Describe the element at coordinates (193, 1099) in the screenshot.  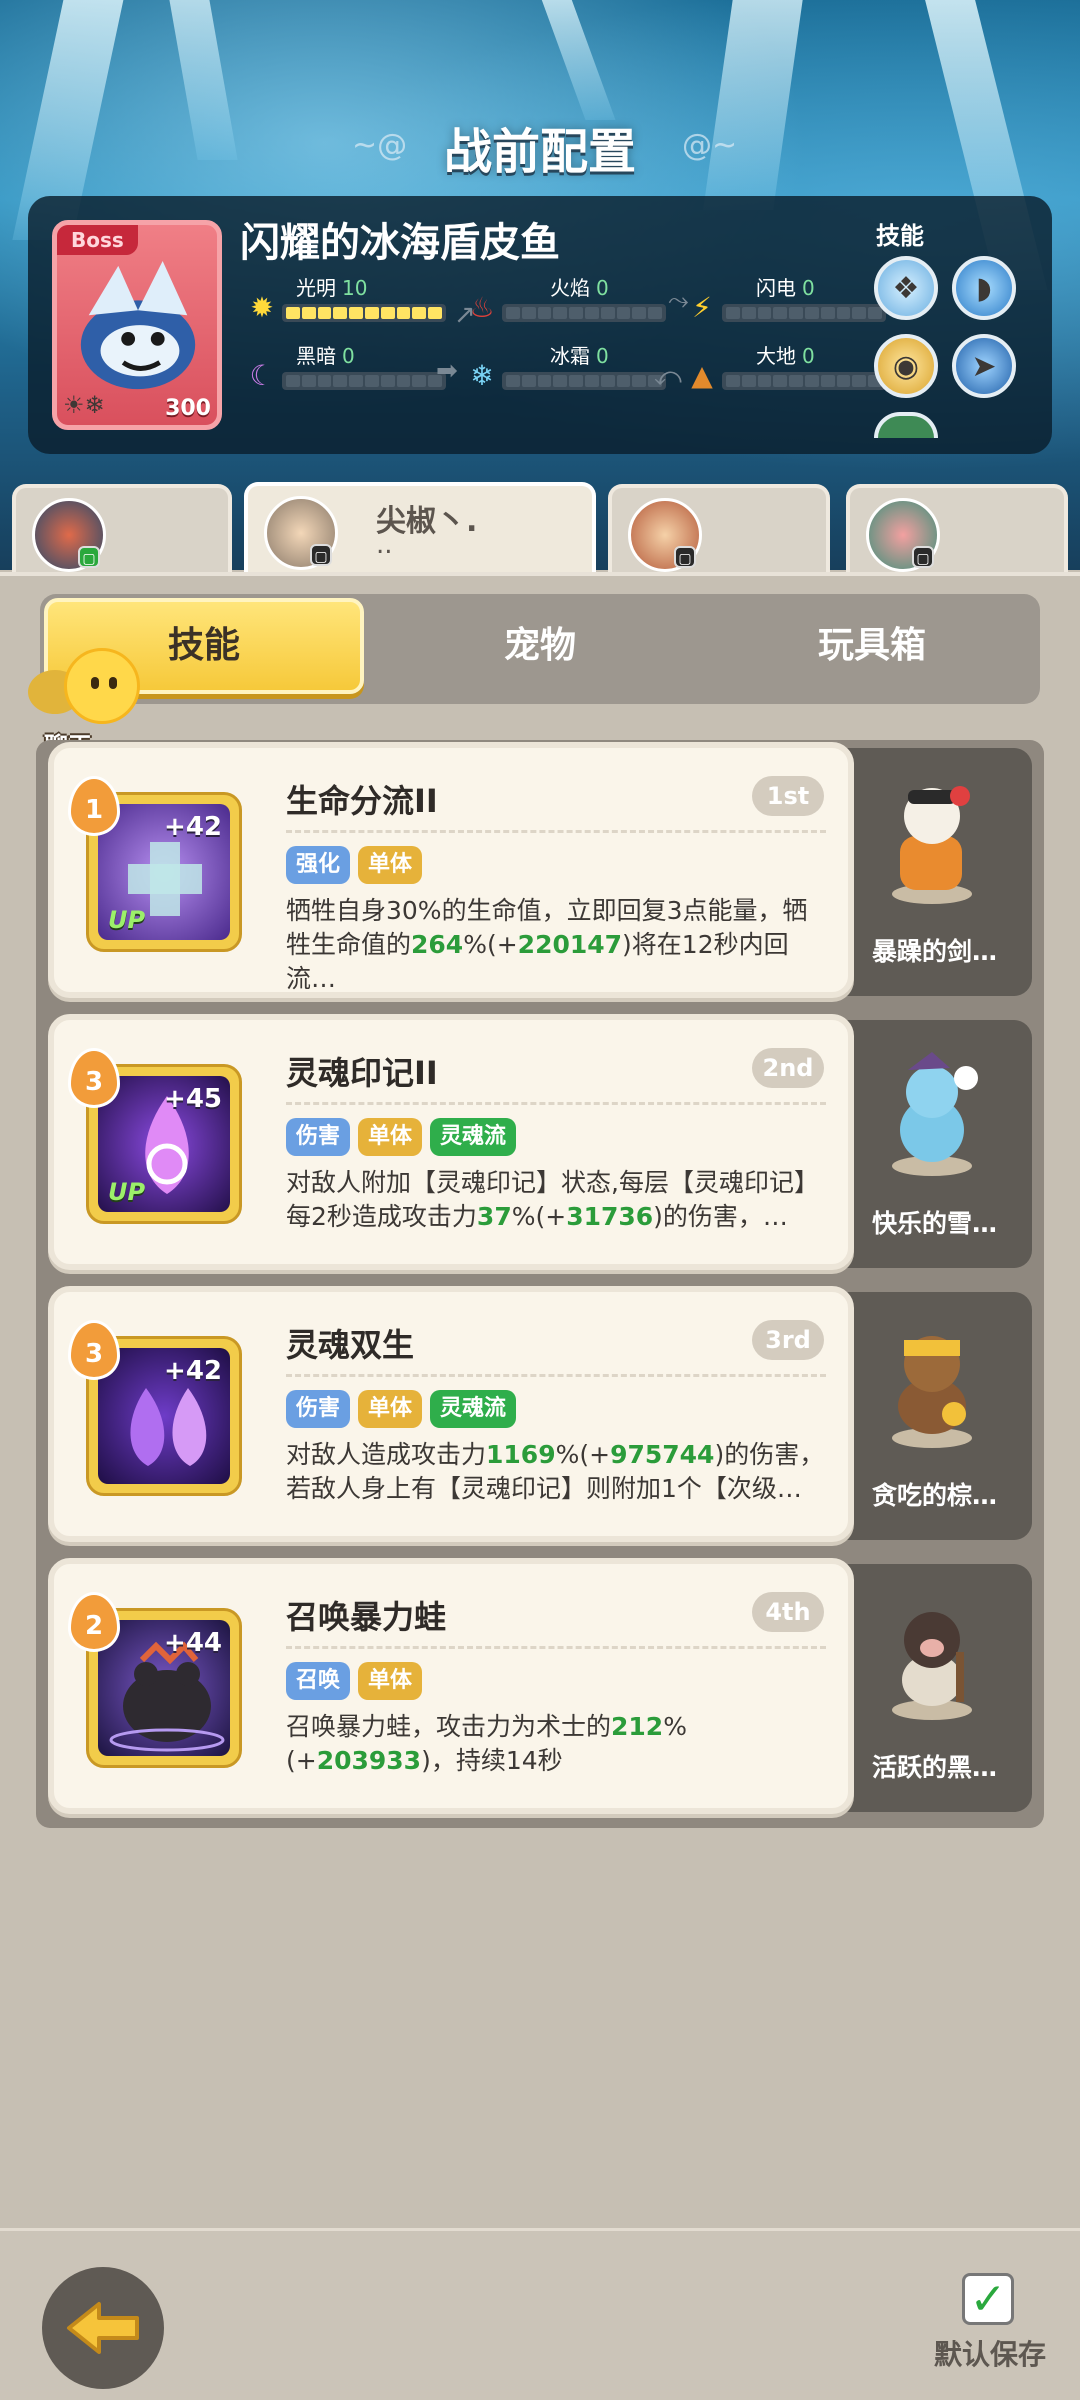
I see `skill-plus: +45` at that location.